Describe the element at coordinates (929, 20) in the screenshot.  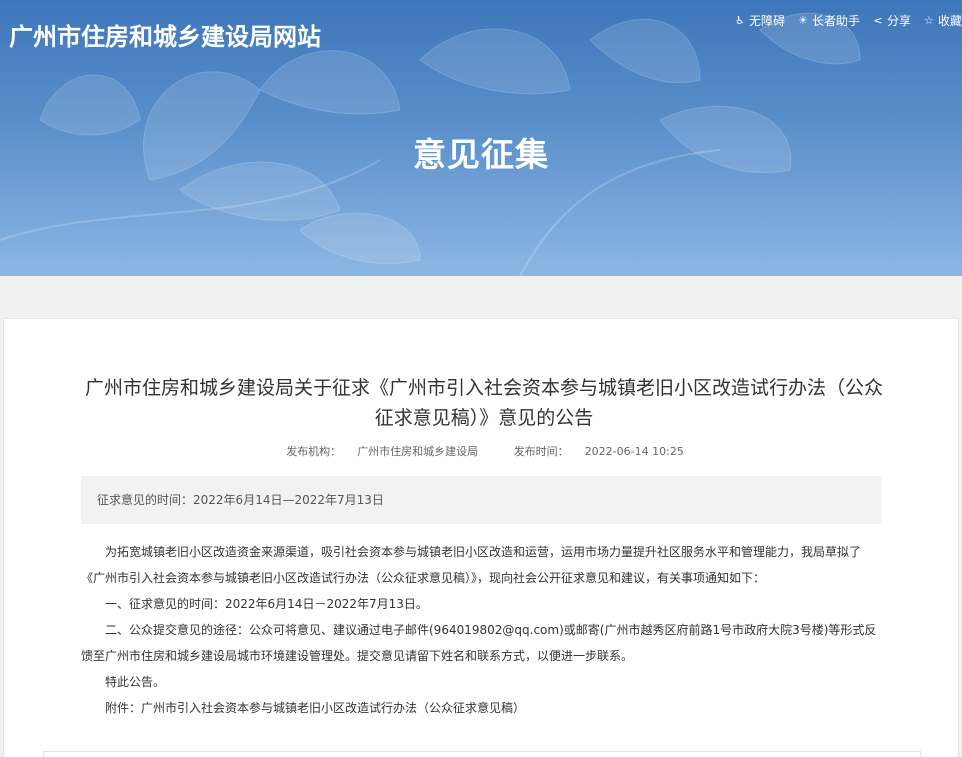
I see `star-icon: ☆` at that location.